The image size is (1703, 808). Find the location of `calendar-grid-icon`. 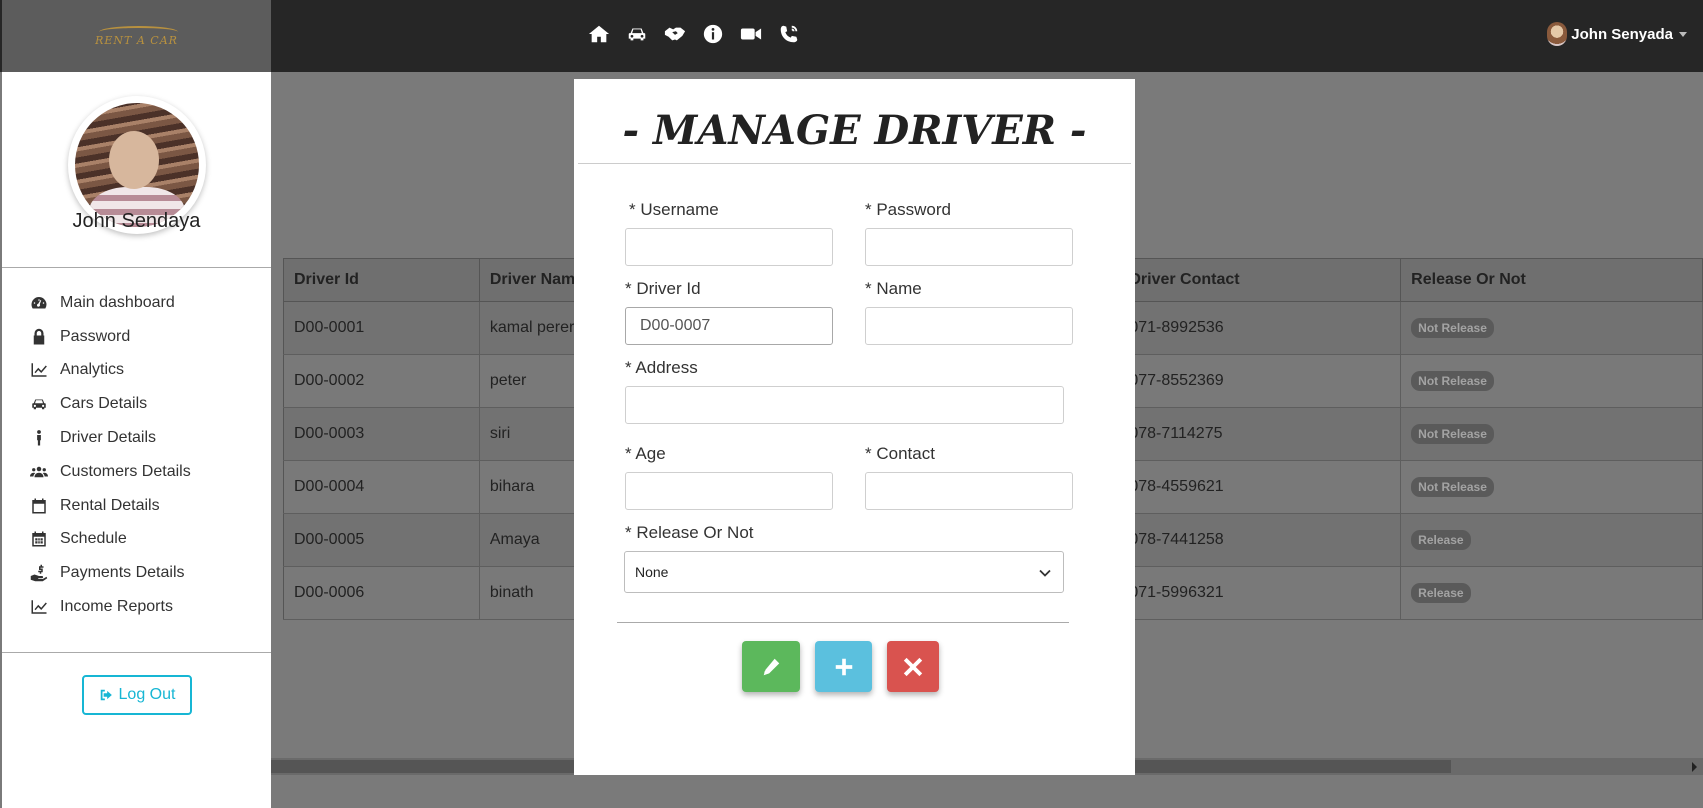

calendar-grid-icon is located at coordinates (39, 539).